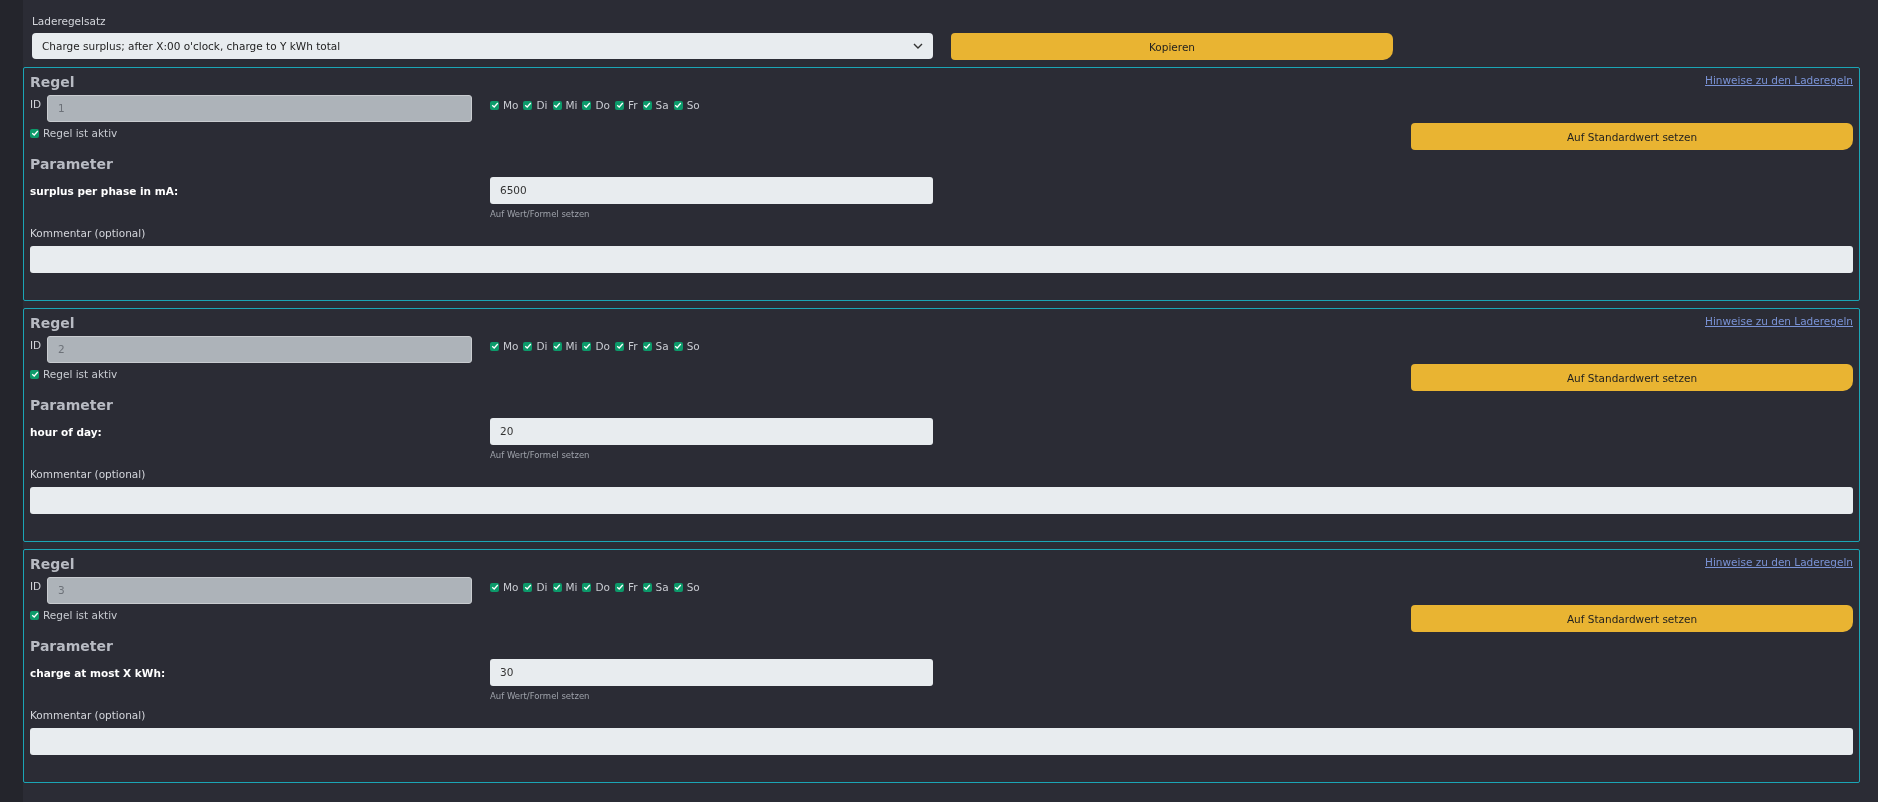  What do you see at coordinates (259, 349) in the screenshot?
I see `id-field: 2` at bounding box center [259, 349].